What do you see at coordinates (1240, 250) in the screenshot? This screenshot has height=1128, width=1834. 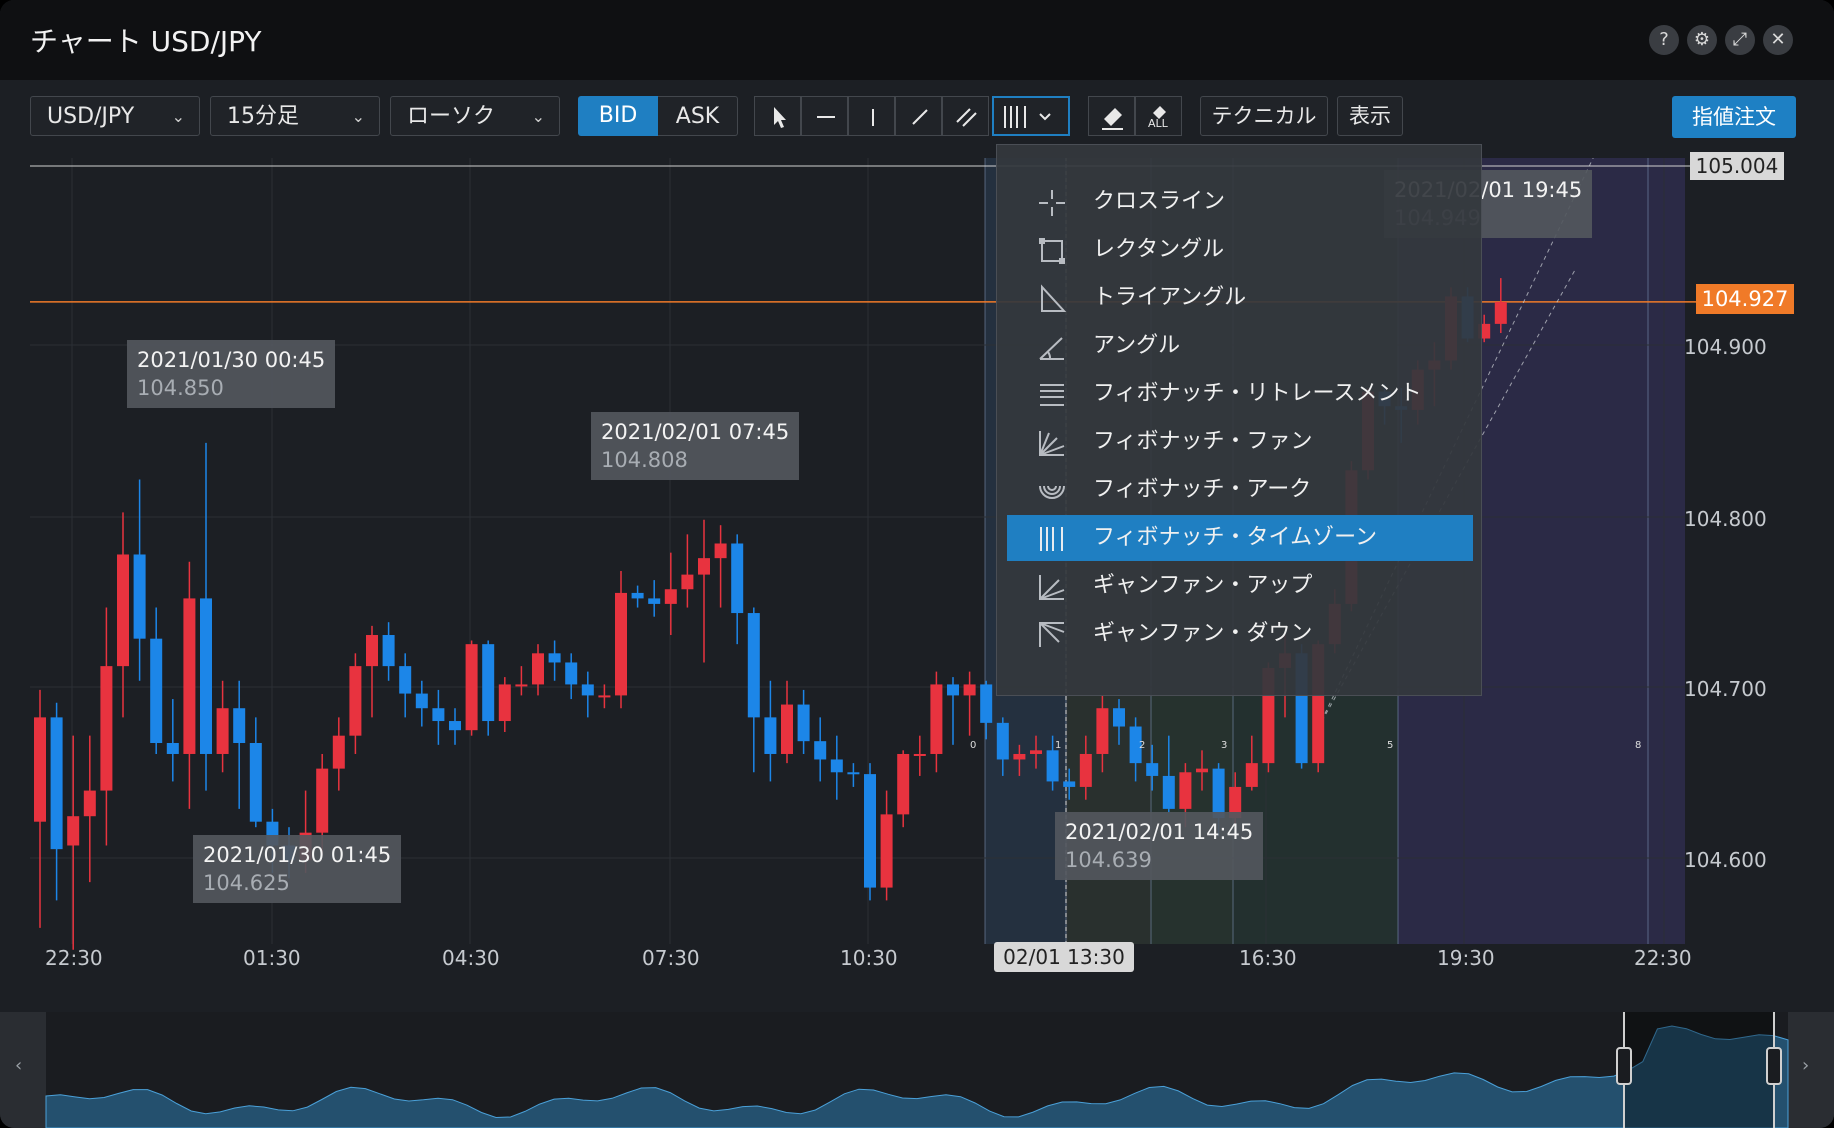 I see `menu-item-rectangle: レクタングル` at bounding box center [1240, 250].